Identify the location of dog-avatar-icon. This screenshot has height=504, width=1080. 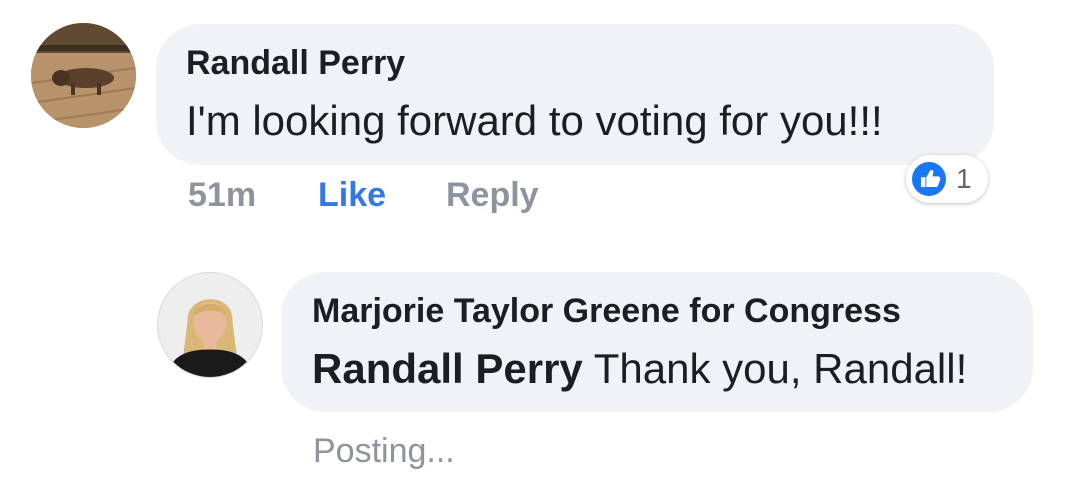
(83, 75).